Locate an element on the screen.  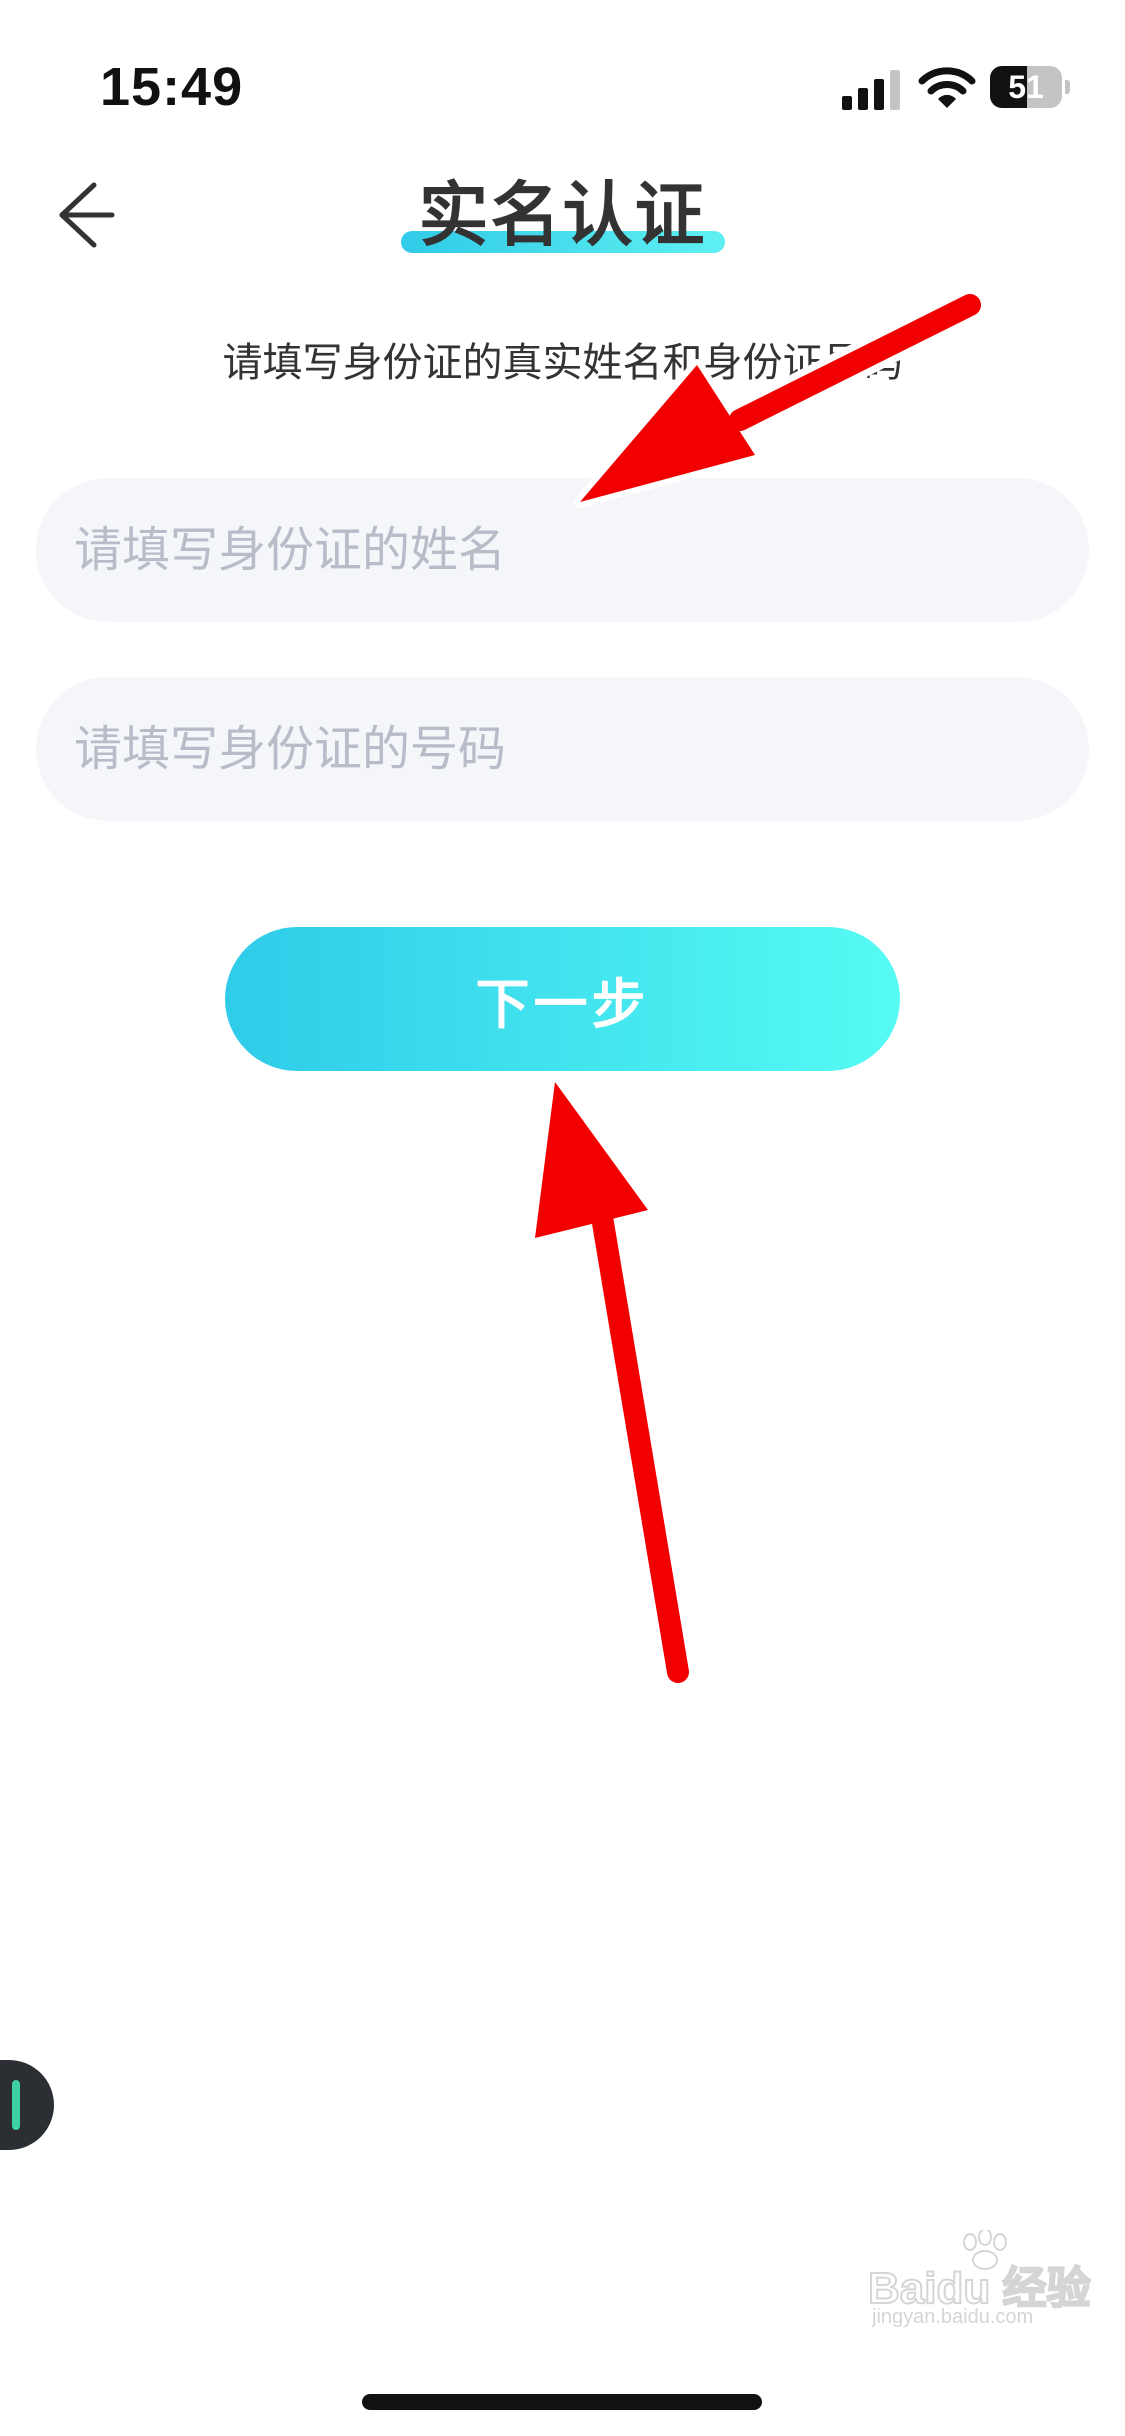
next-step-button: 下一步 is located at coordinates (562, 999).